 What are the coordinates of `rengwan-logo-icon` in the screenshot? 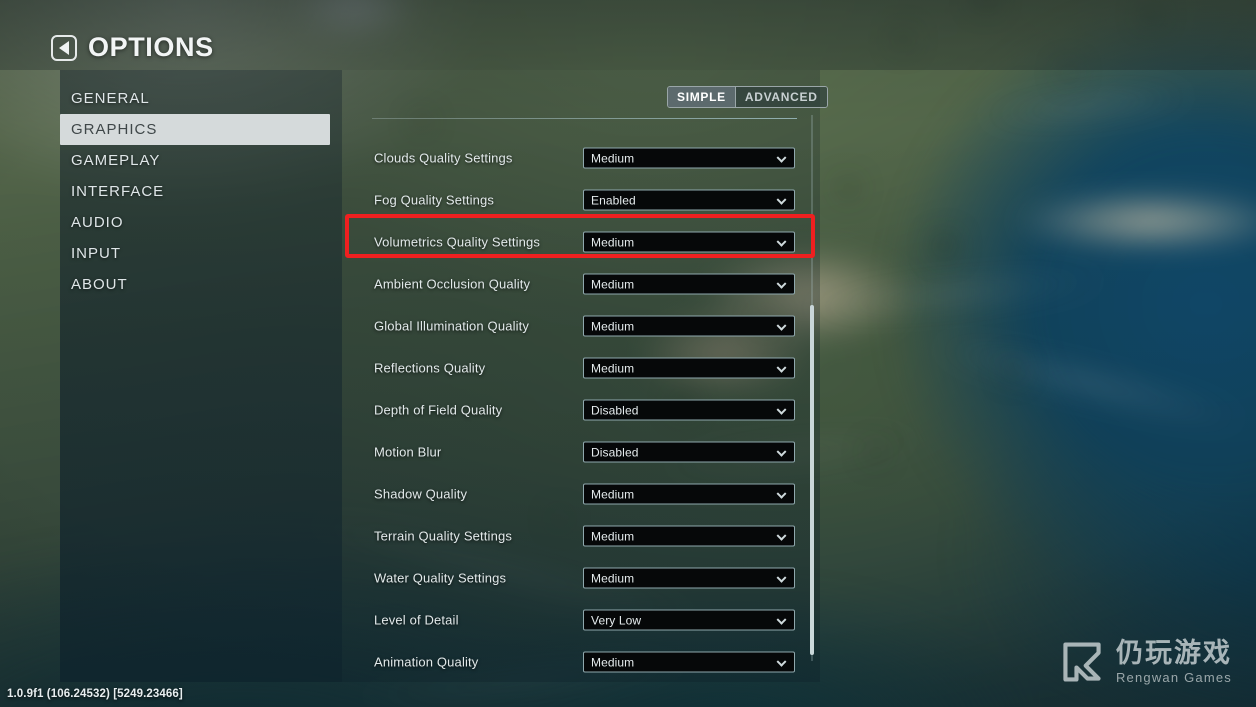 It's located at (1082, 662).